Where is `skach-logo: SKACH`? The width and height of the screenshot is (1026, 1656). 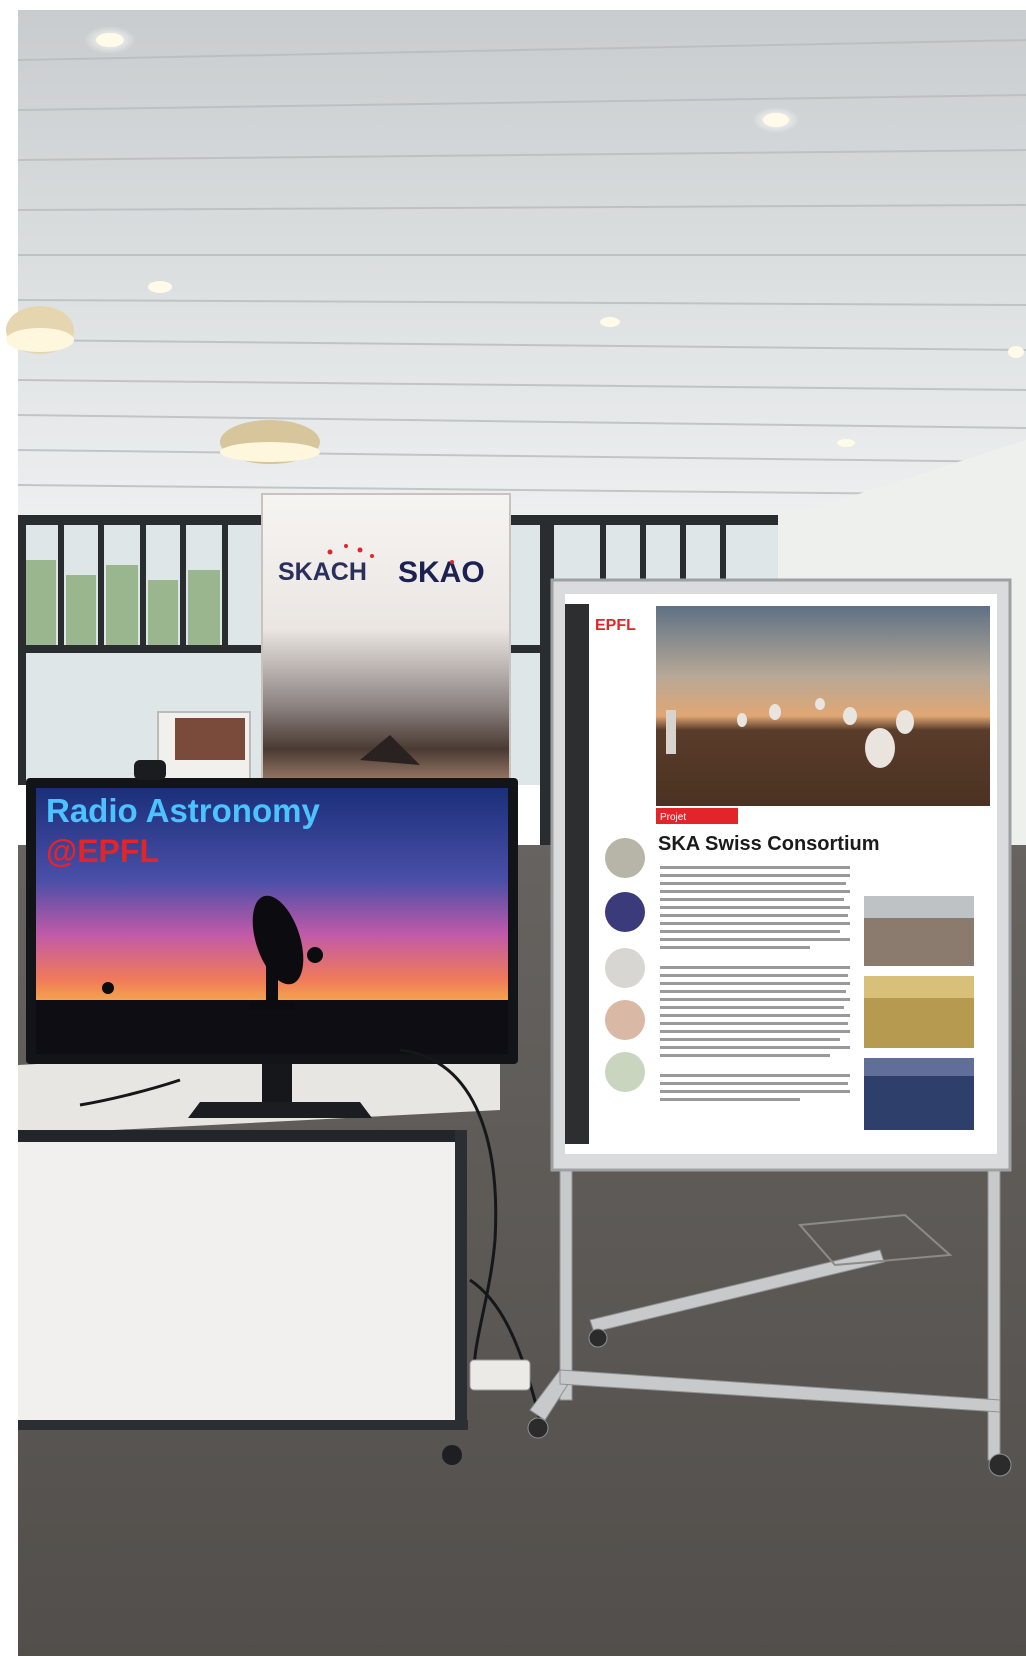 skach-logo: SKACH is located at coordinates (322, 572).